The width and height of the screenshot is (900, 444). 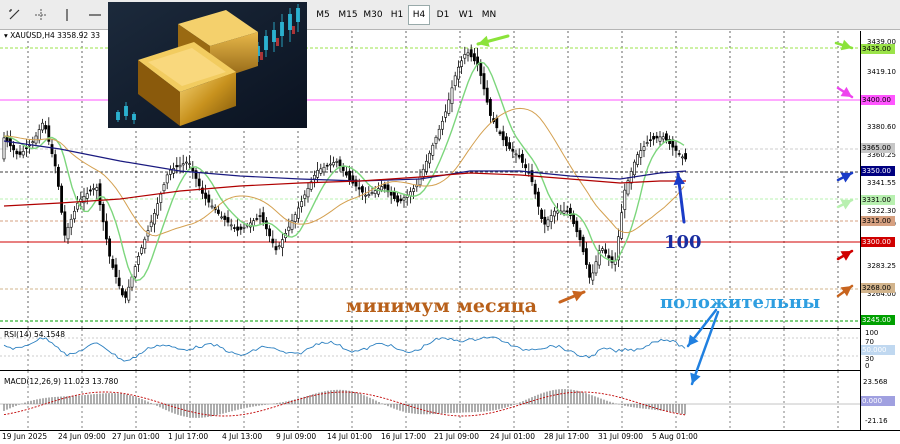 I want to click on macd-panel: MACD(12,26,9) 11.023 13.780, so click(x=430, y=400).